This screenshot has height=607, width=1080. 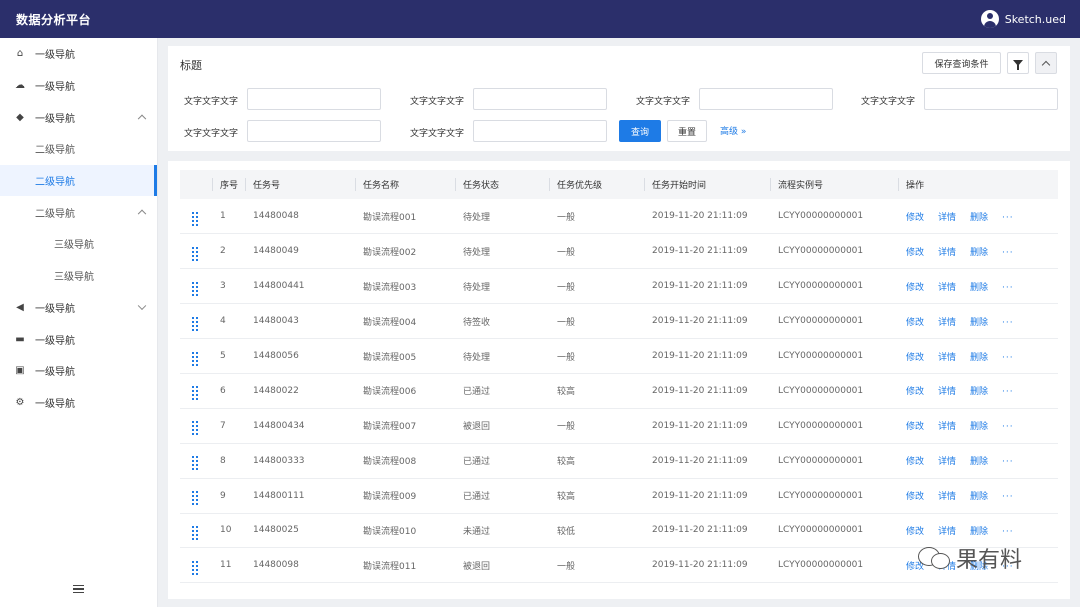 I want to click on column-header: 任务号, so click(x=300, y=184).